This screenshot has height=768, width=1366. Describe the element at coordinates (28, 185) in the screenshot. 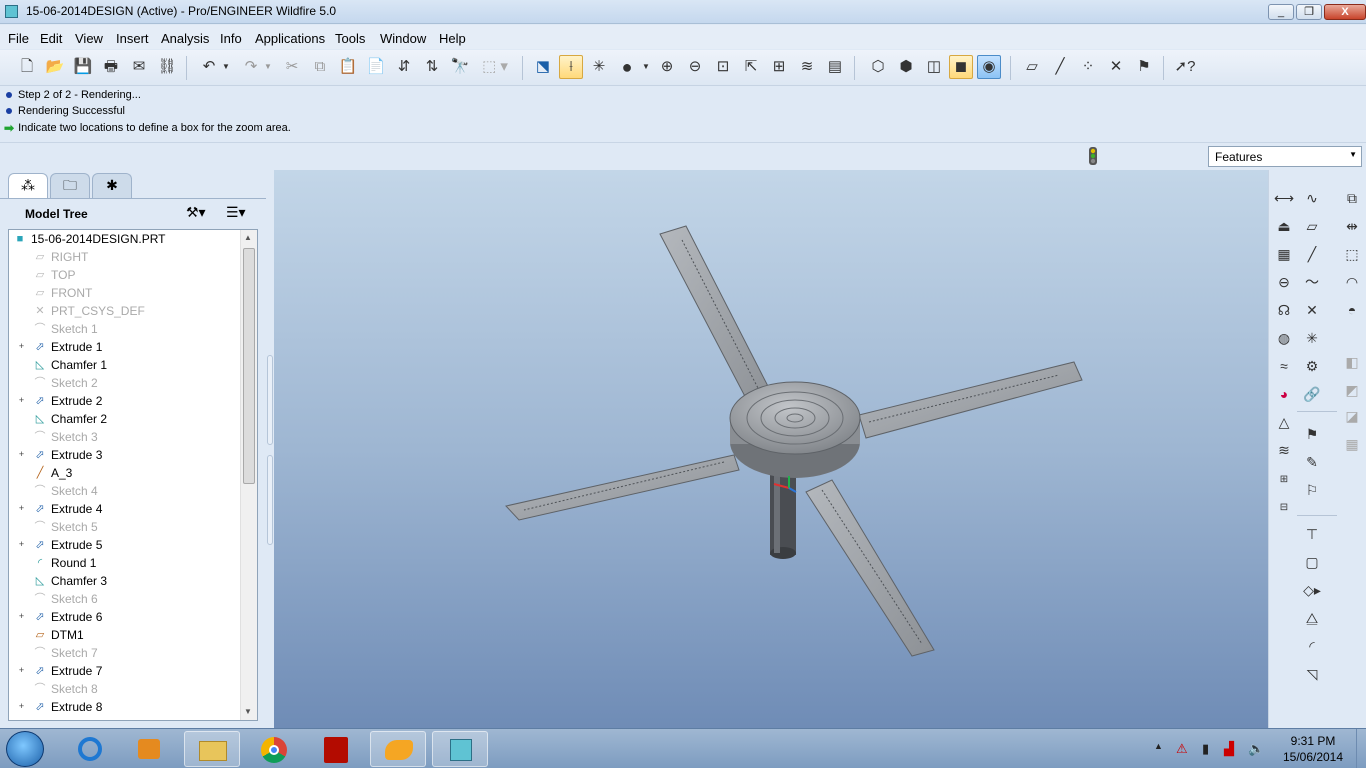

I see `tab-model-tree: ⁂` at that location.